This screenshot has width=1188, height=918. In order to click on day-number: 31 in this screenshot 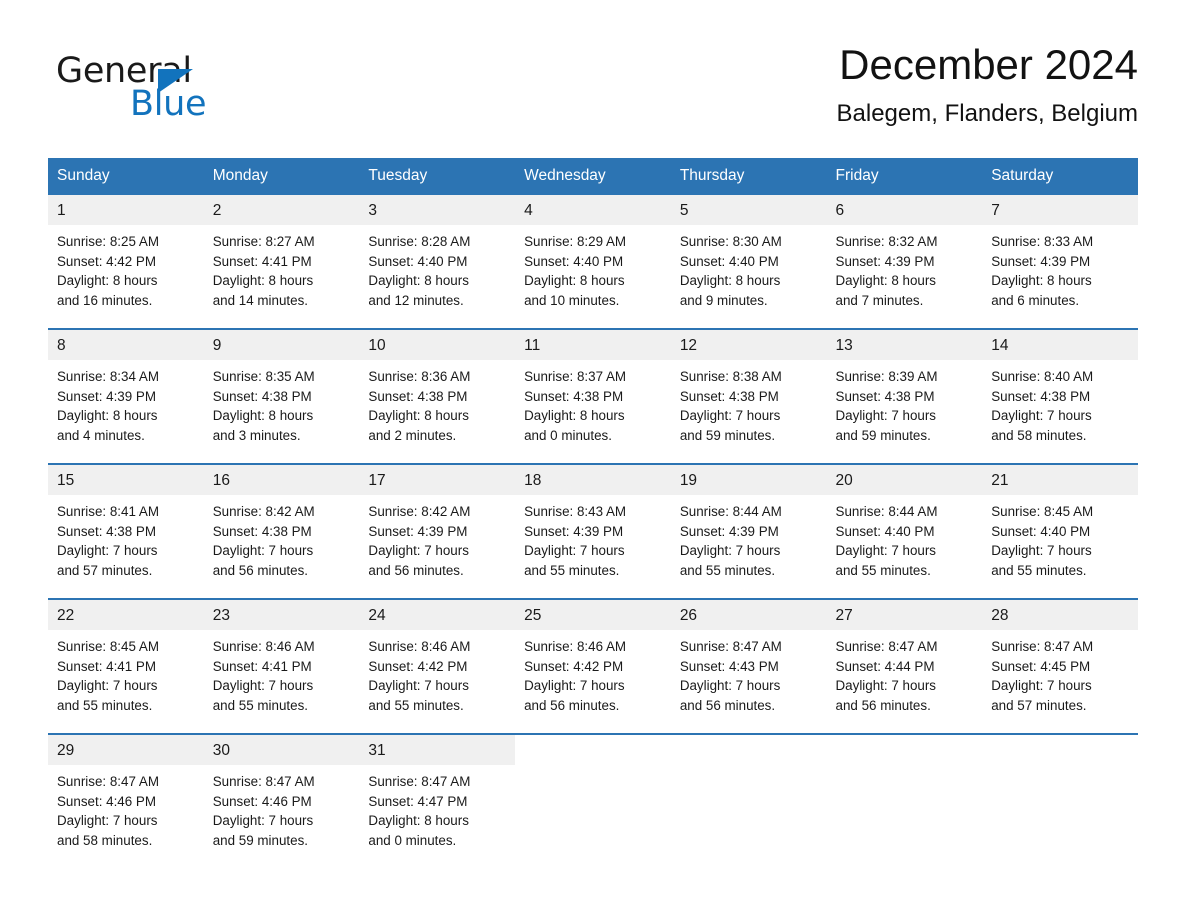, I will do `click(437, 750)`.